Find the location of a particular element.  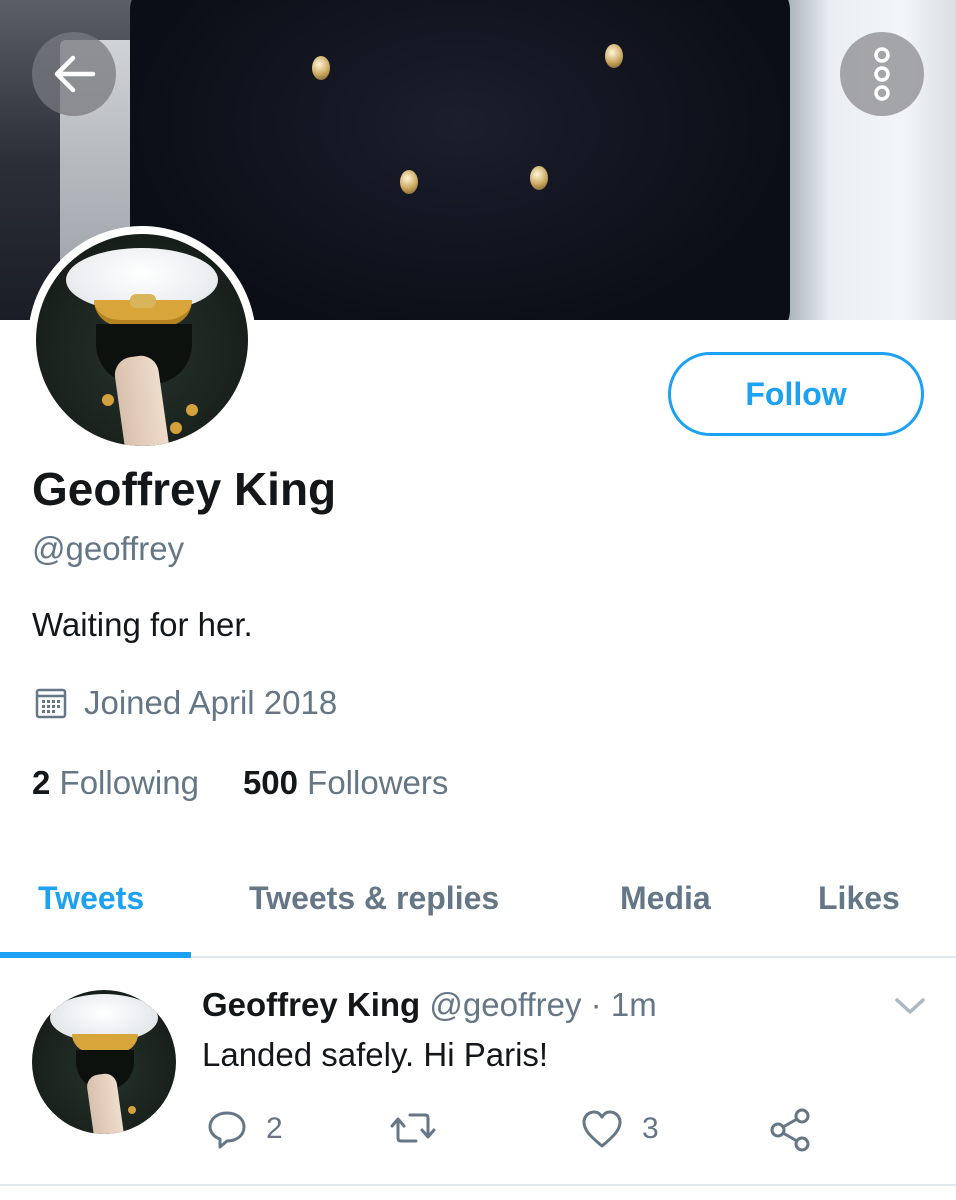

profile-tabs: Tweets Tweets & replies Media Likes is located at coordinates (478, 914).